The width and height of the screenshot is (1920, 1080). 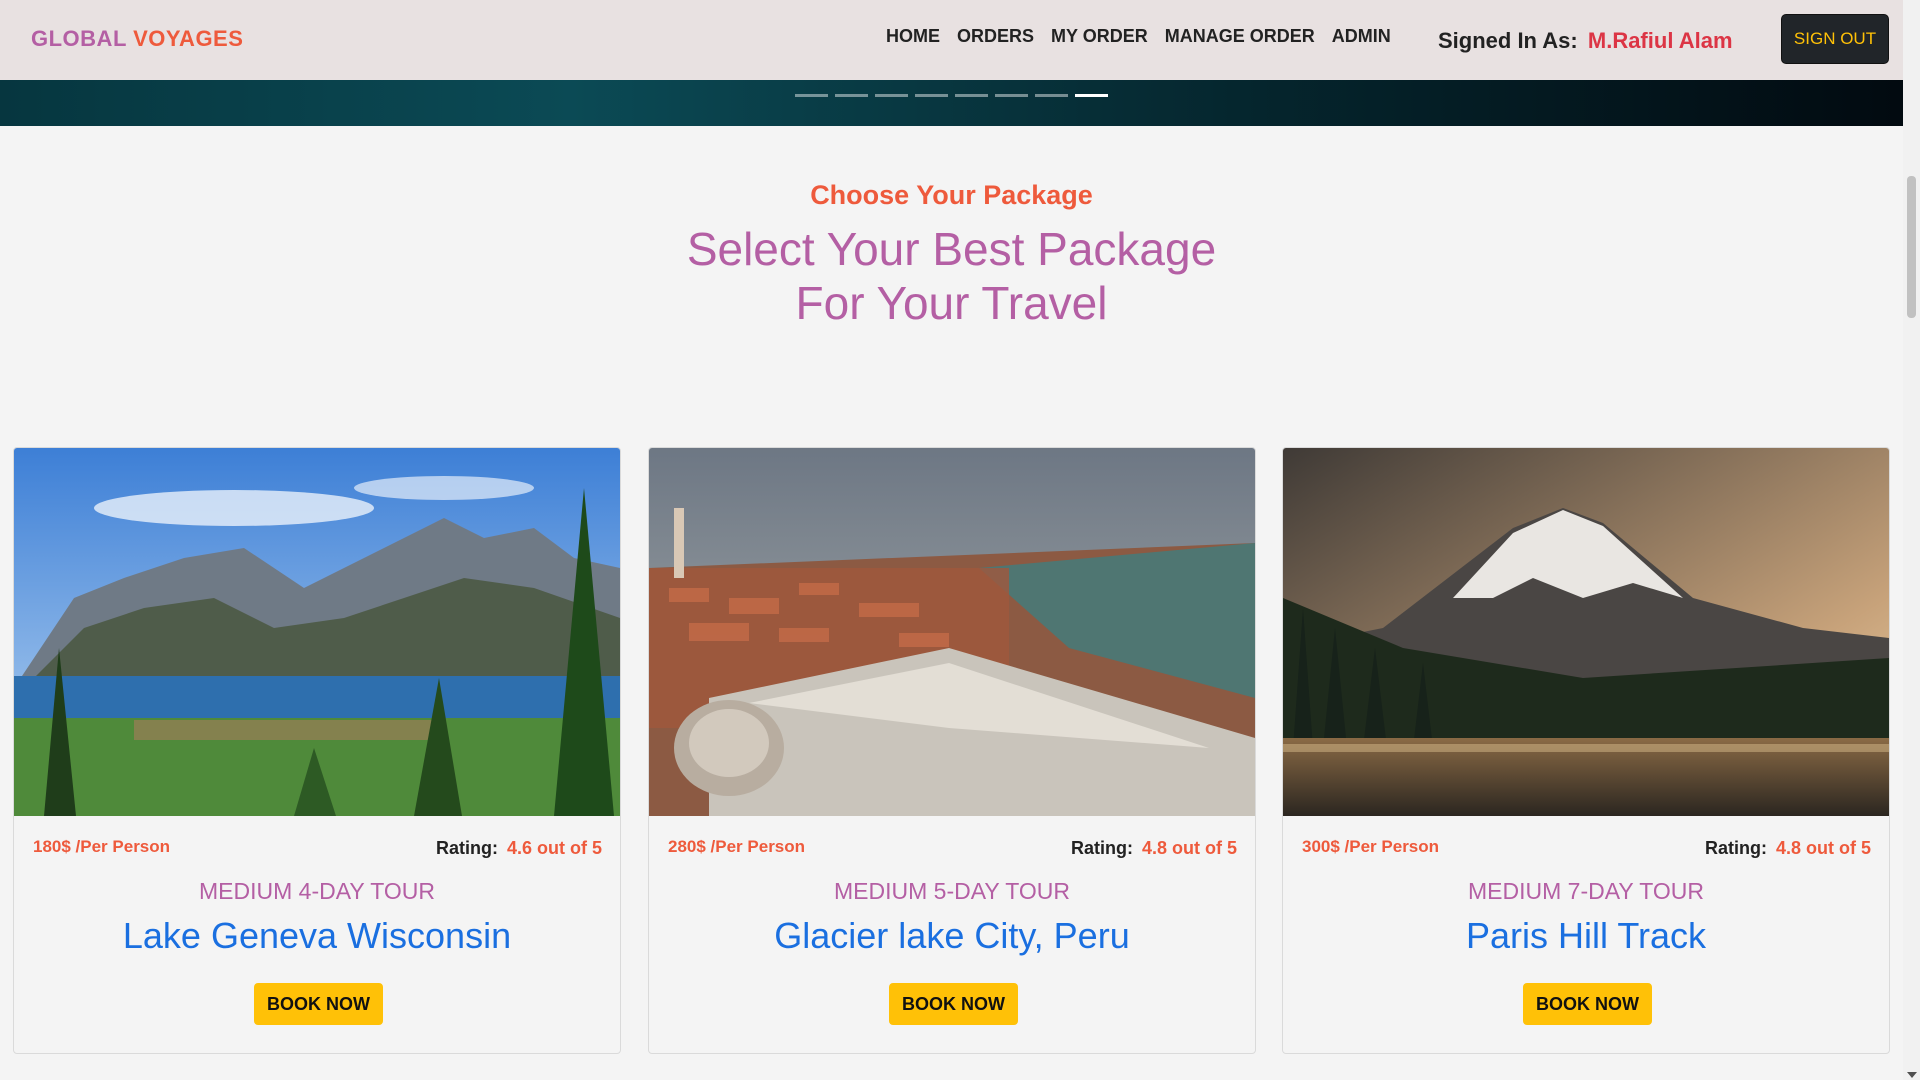 What do you see at coordinates (1585, 41) in the screenshot?
I see `signed-in-status: Signed In As: M.Rafiul Alam` at bounding box center [1585, 41].